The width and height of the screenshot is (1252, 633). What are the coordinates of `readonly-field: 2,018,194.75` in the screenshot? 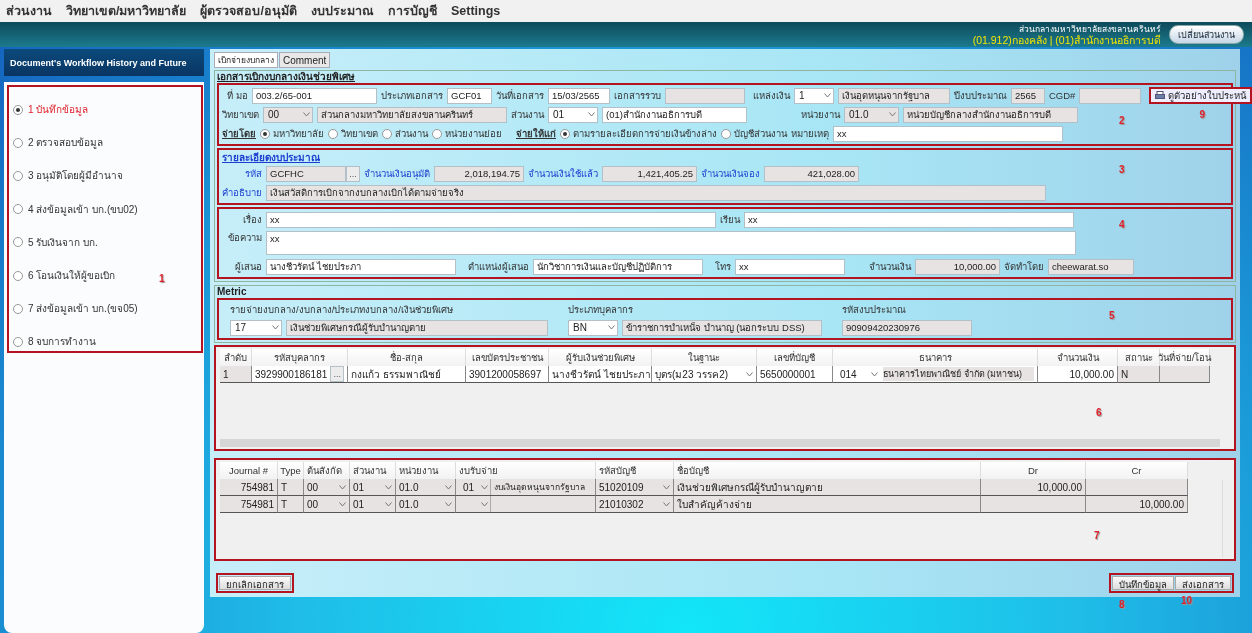 It's located at (479, 173).